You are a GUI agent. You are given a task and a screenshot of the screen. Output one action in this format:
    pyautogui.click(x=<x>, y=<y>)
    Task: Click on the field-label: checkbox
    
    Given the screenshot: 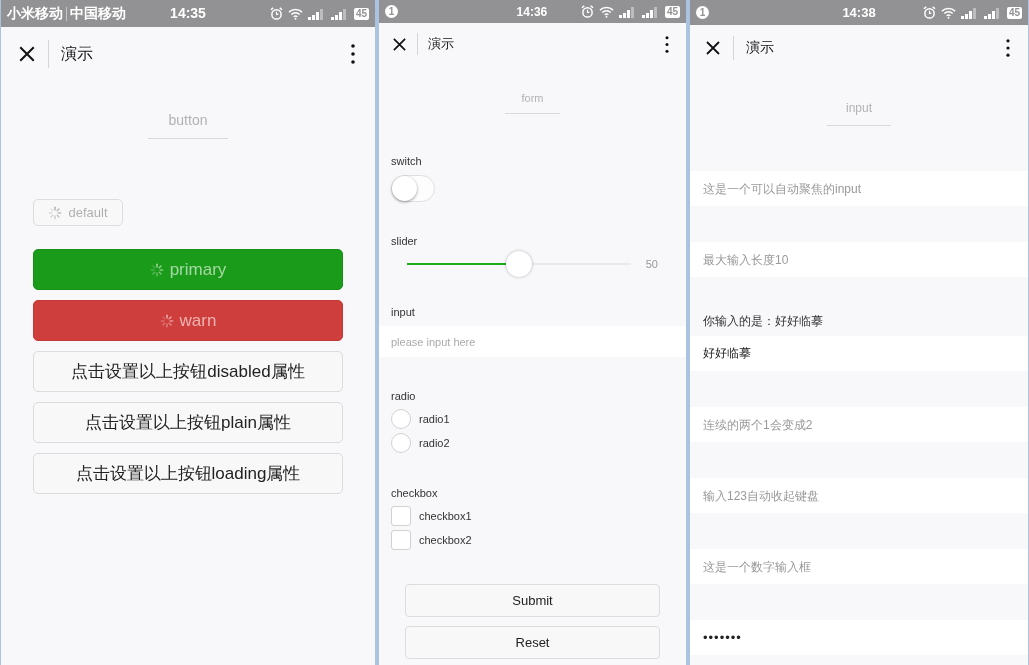 What is the action you would take?
    pyautogui.click(x=414, y=493)
    